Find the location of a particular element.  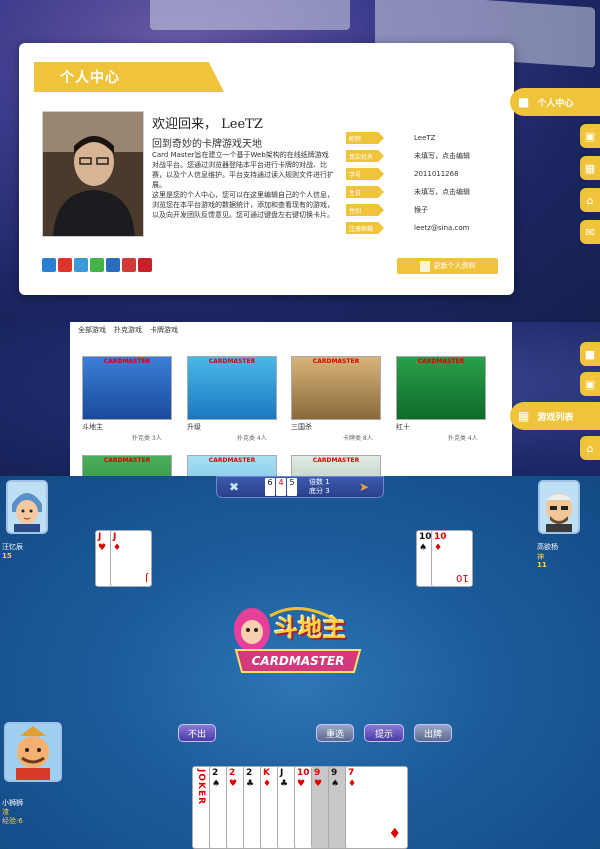

game-category-tabs: 全部游戏 扑克游戏 卡牌游戏 is located at coordinates (128, 330).